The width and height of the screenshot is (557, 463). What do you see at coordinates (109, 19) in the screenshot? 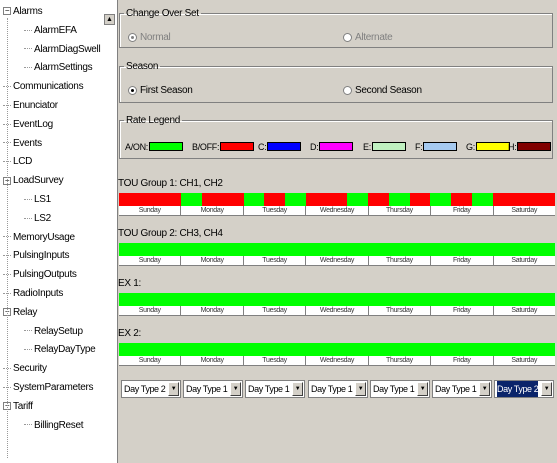
I see `scroll-up-arrow-icon: ▲` at bounding box center [109, 19].